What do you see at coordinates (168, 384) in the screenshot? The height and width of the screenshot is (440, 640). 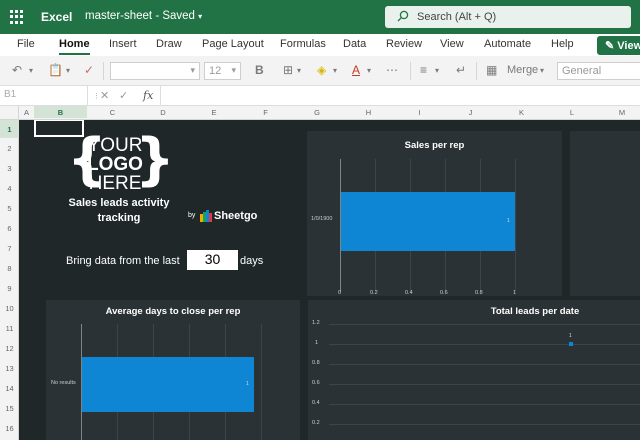 I see `bar-no-results` at bounding box center [168, 384].